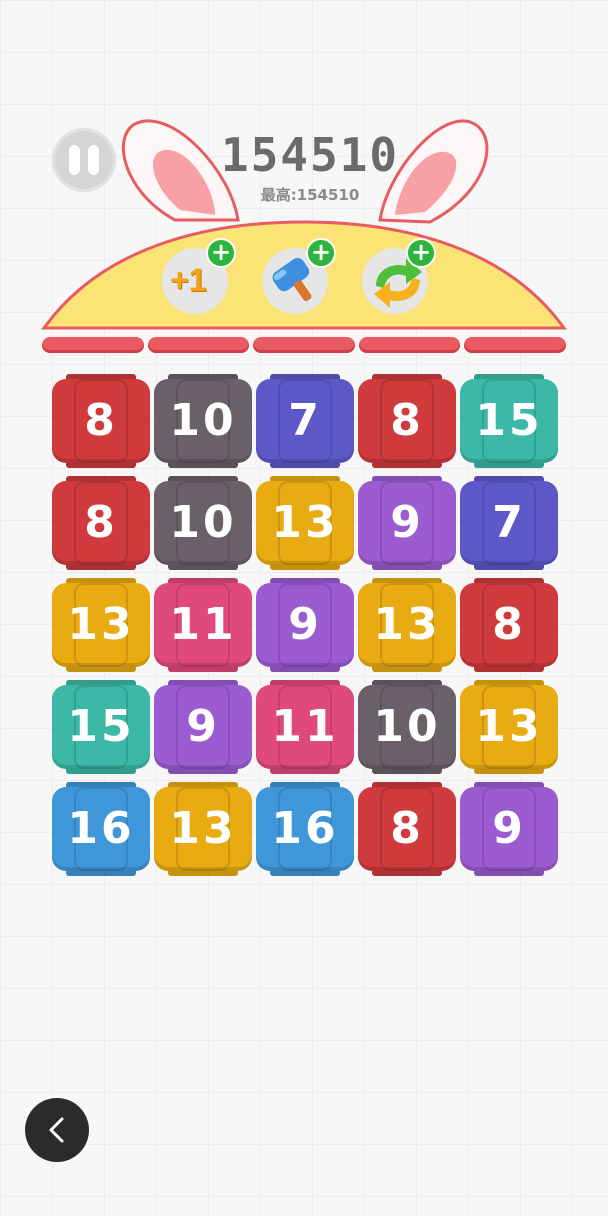 The image size is (608, 1216). I want to click on level-progress-bar, so click(304, 345).